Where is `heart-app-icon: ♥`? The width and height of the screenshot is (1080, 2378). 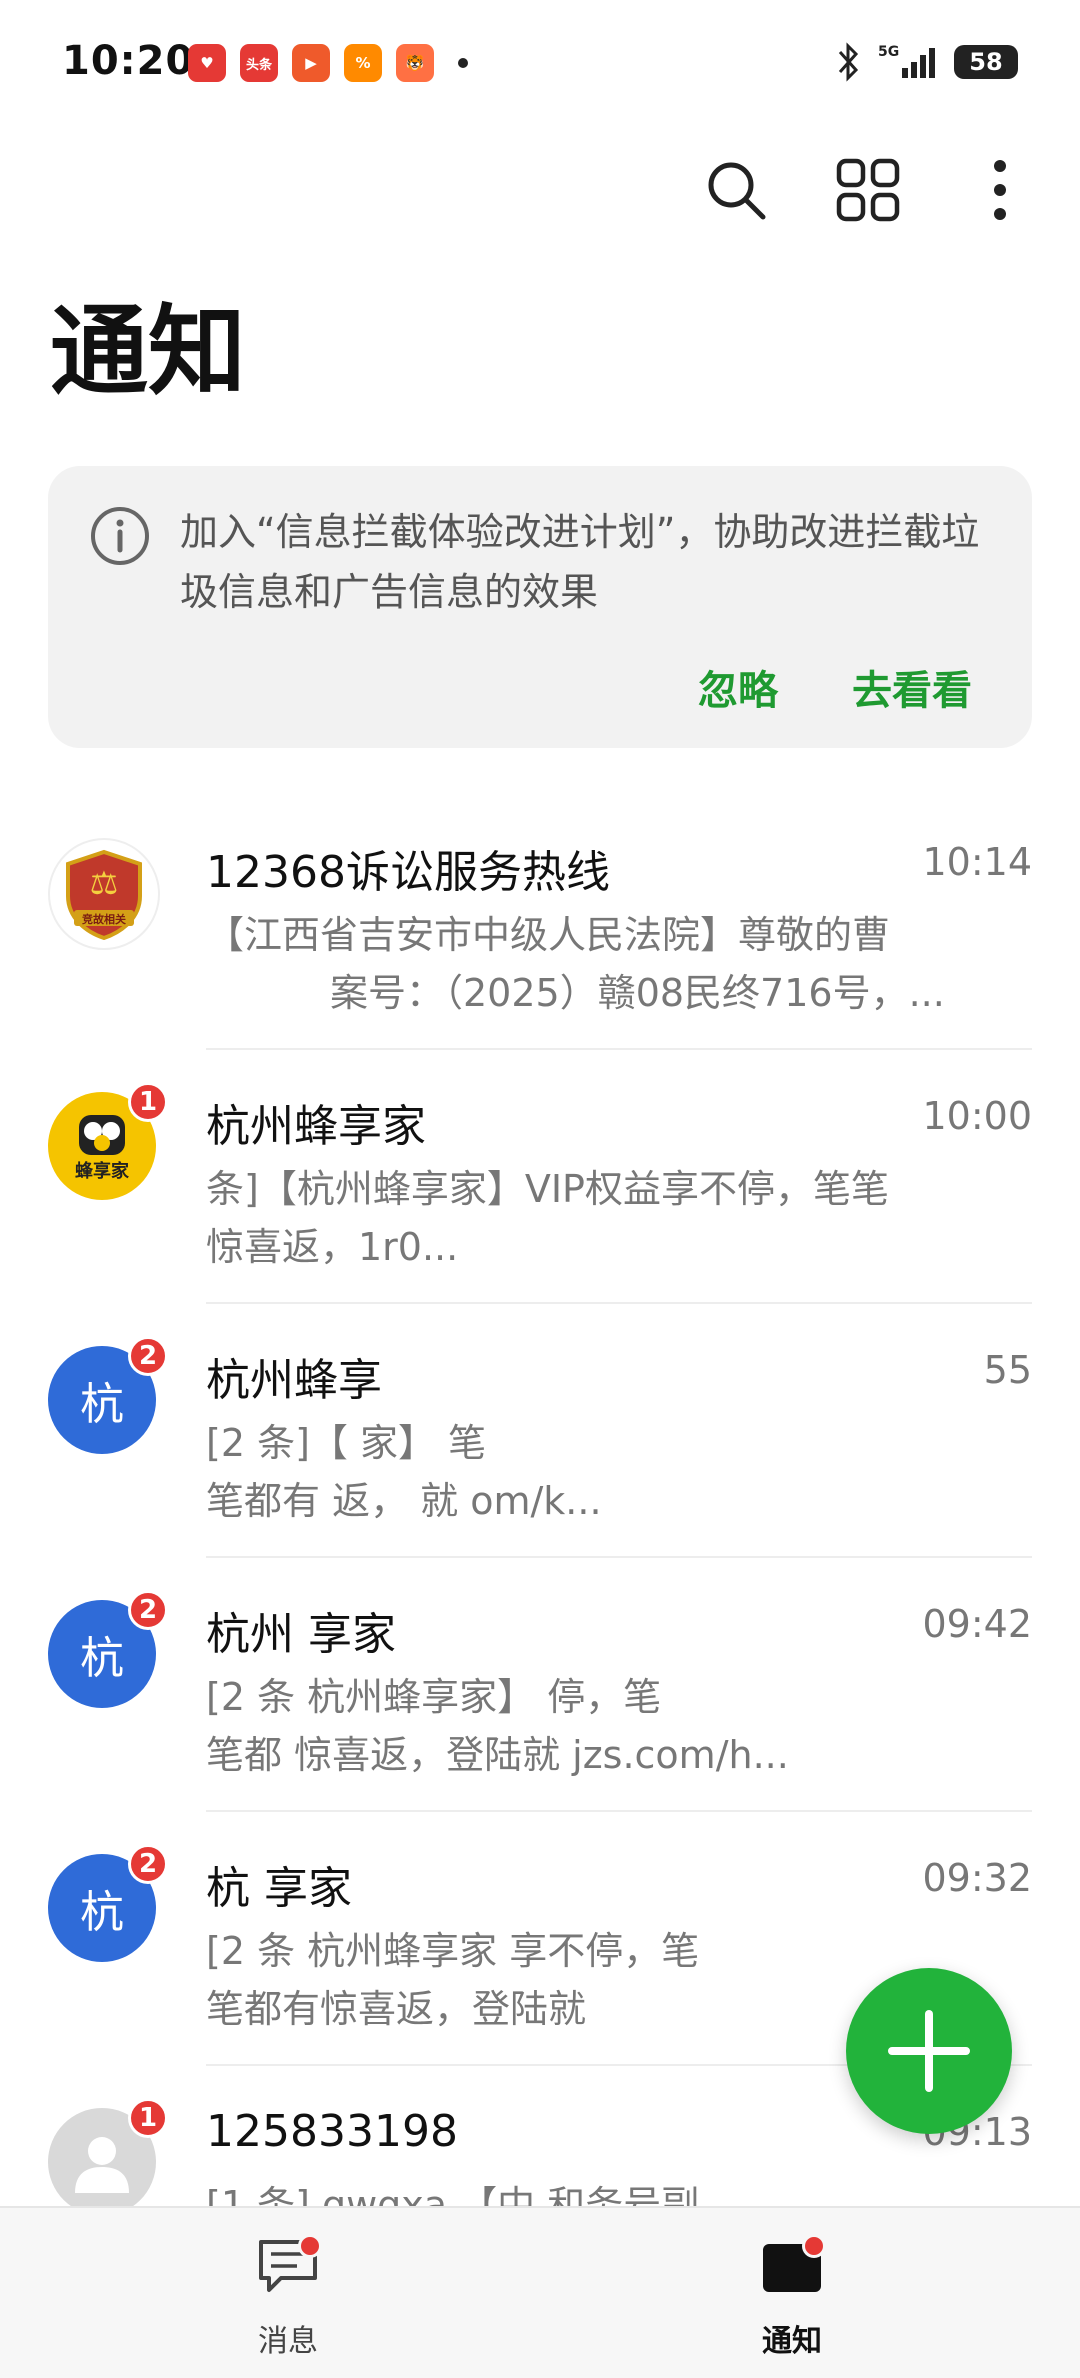
heart-app-icon: ♥ is located at coordinates (207, 63).